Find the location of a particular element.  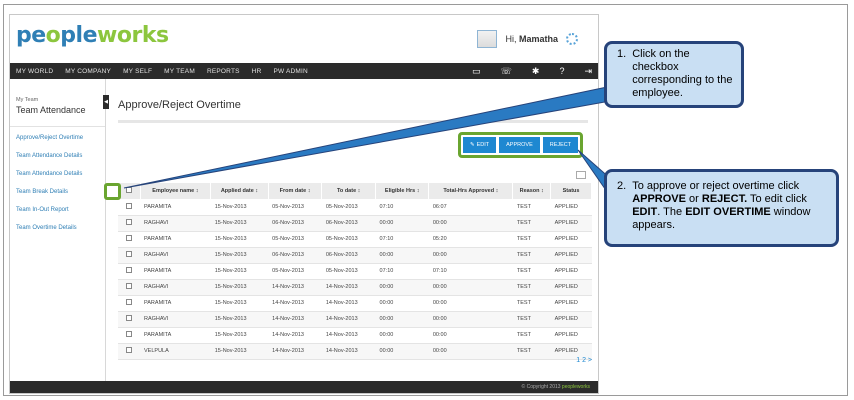

column-header: Employee name ↕ is located at coordinates (176, 191).